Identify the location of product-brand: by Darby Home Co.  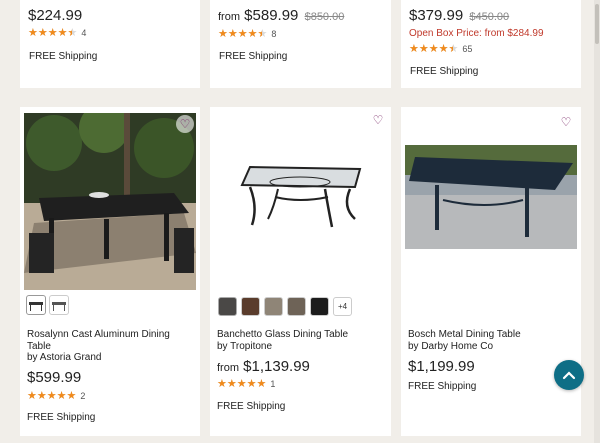
(450, 347).